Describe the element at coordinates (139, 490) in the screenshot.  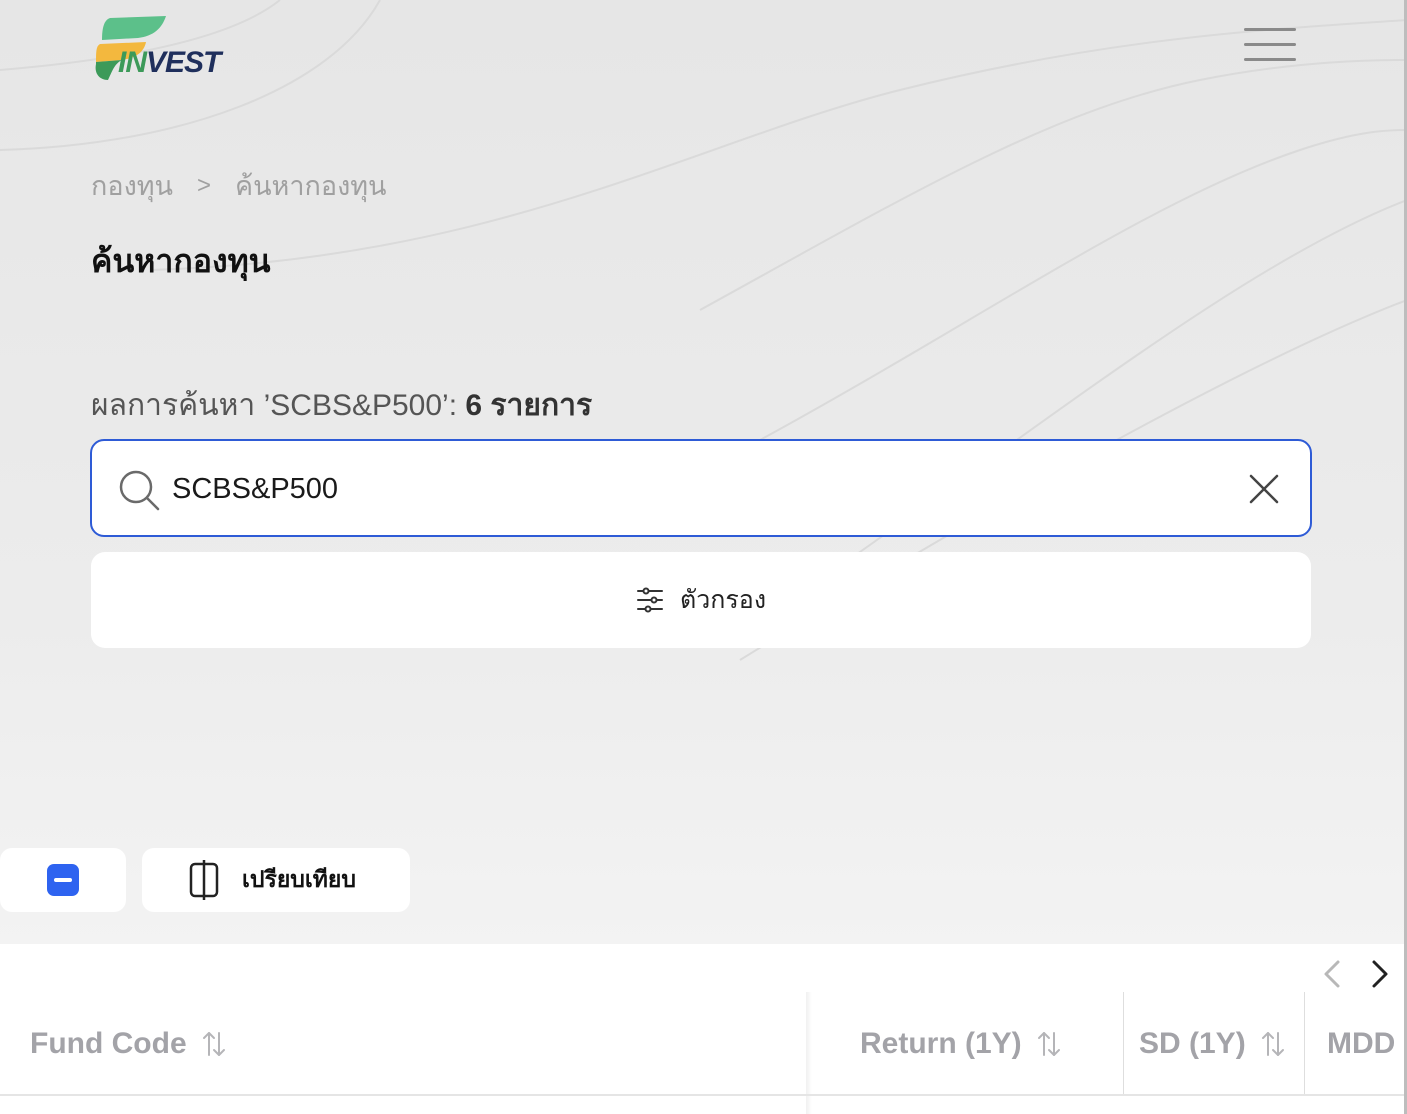
I see `search-icon` at that location.